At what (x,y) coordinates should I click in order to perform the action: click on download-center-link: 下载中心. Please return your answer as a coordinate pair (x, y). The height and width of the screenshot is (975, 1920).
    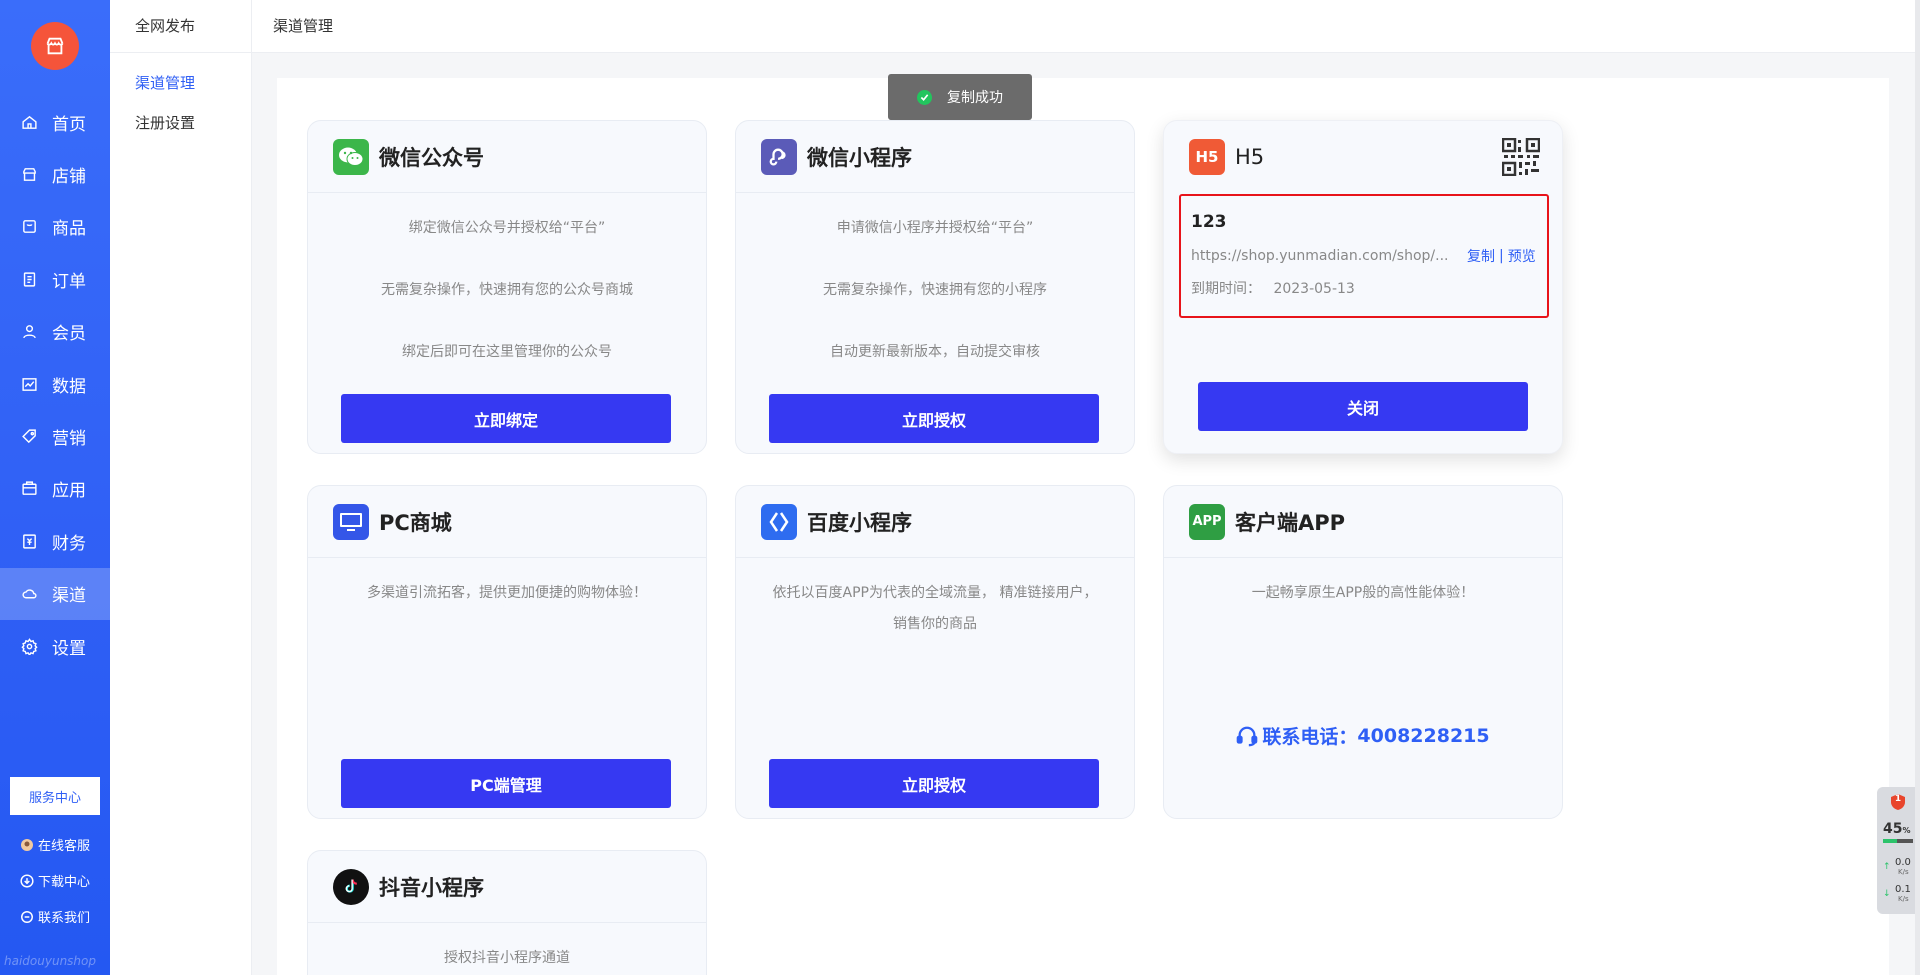
    Looking at the image, I should click on (55, 880).